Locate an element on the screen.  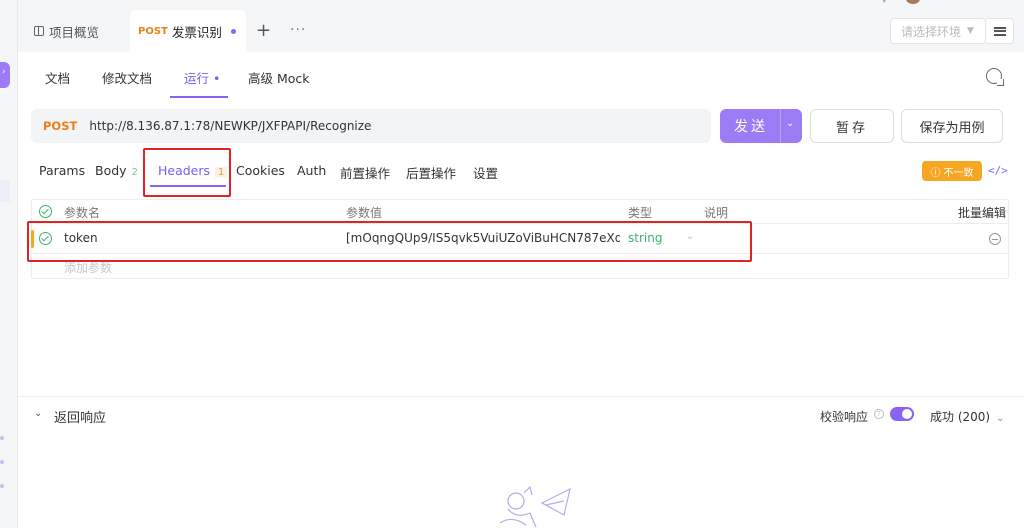
tab-label: 项目概览 is located at coordinates (74, 32).